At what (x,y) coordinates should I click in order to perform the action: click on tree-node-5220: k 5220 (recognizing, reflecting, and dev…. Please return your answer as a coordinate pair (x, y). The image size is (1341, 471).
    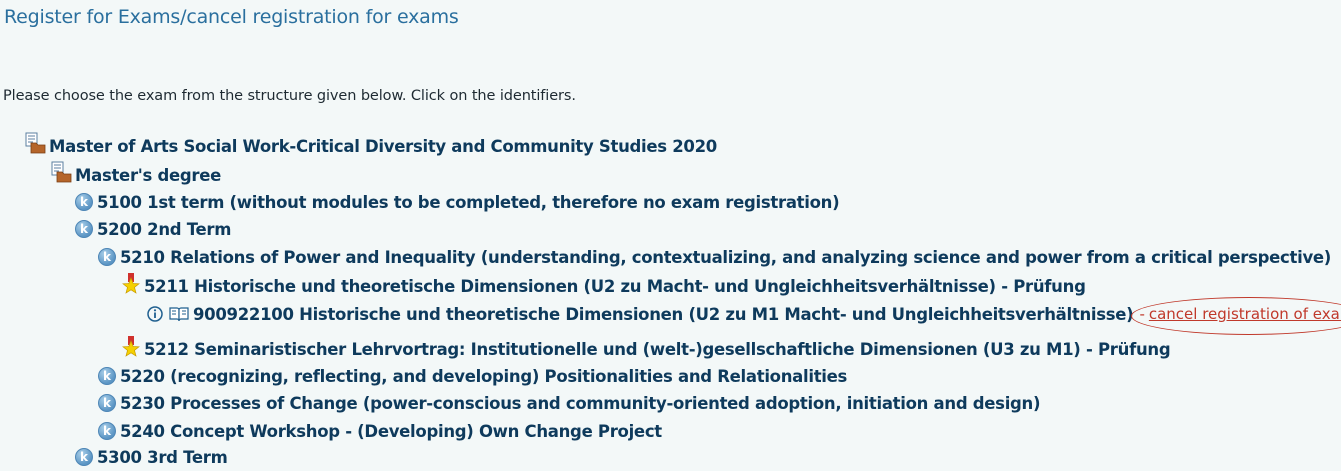
    Looking at the image, I should click on (472, 376).